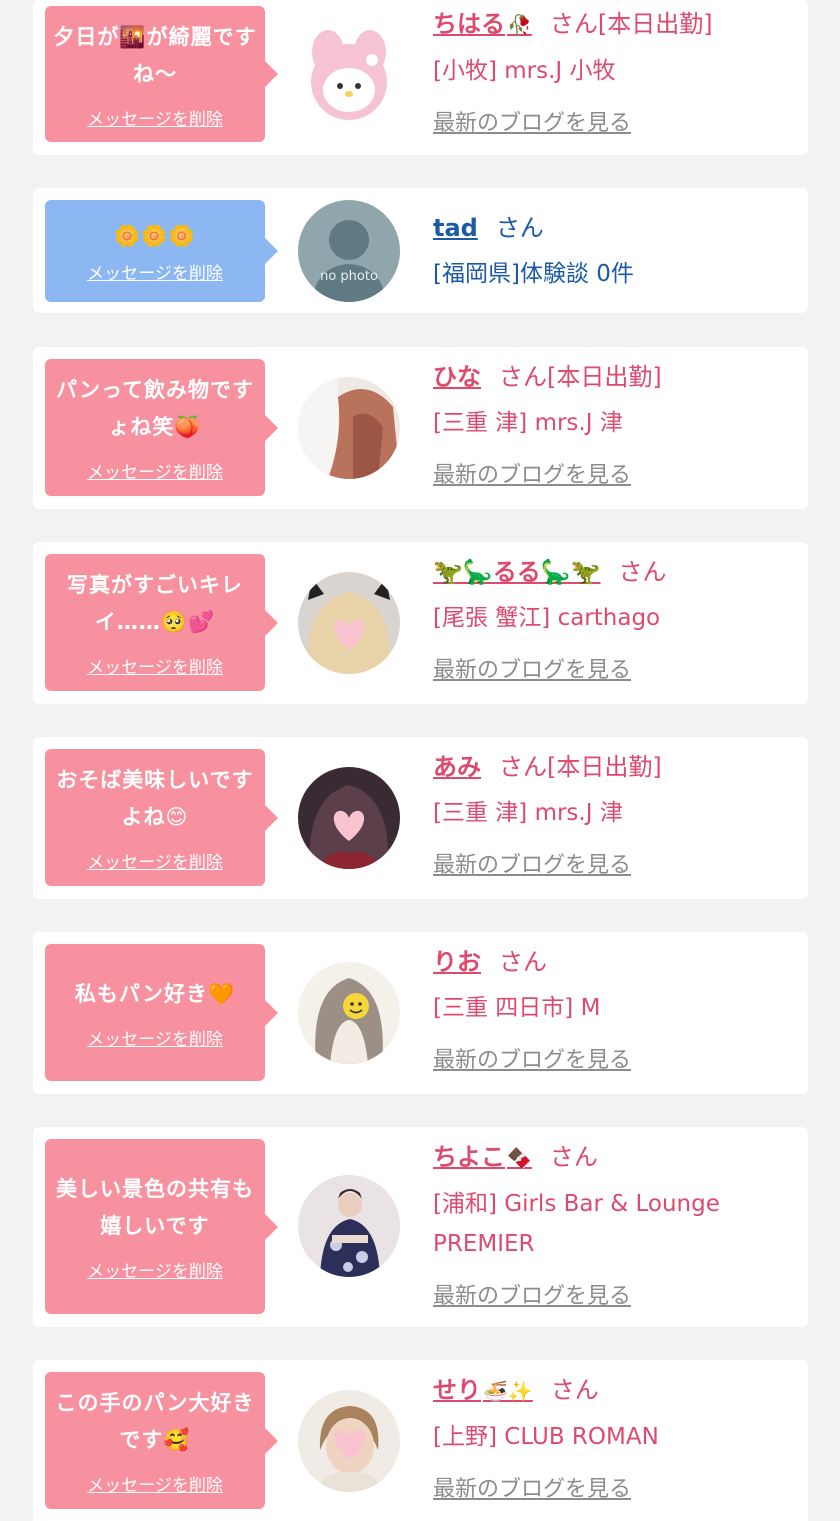 The image size is (840, 1521). What do you see at coordinates (455, 228) in the screenshot?
I see `user-name-link: tad` at bounding box center [455, 228].